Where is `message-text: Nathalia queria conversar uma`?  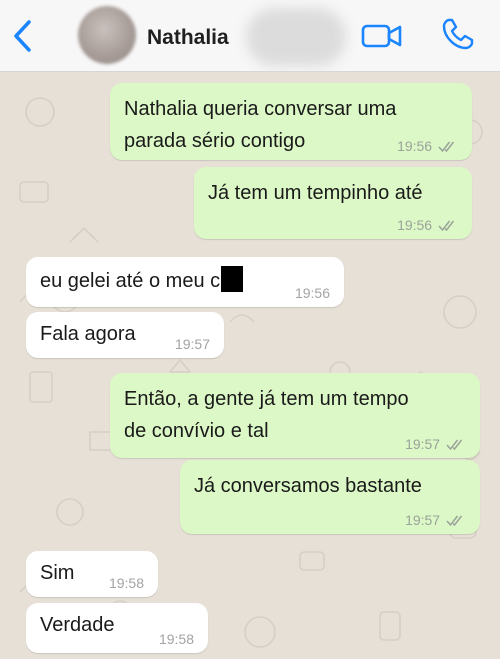
message-text: Nathalia queria conversar uma is located at coordinates (260, 109).